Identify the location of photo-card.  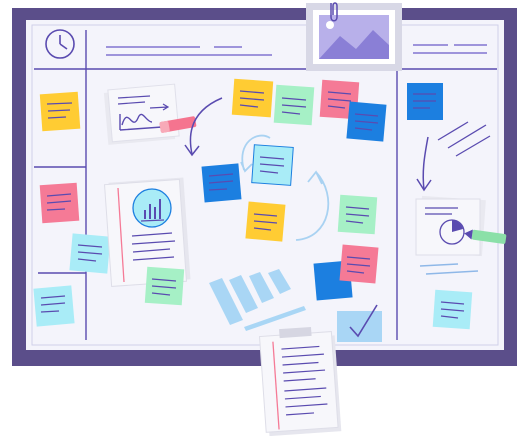
(354, 37).